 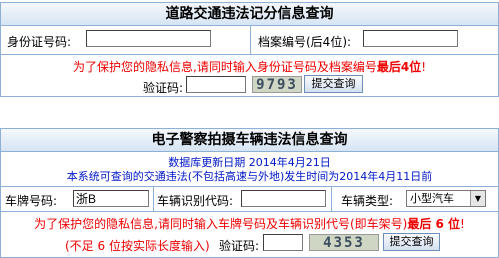 What do you see at coordinates (137, 246) in the screenshot?
I see `length-note: (不足 6 位按实际长度输入)` at bounding box center [137, 246].